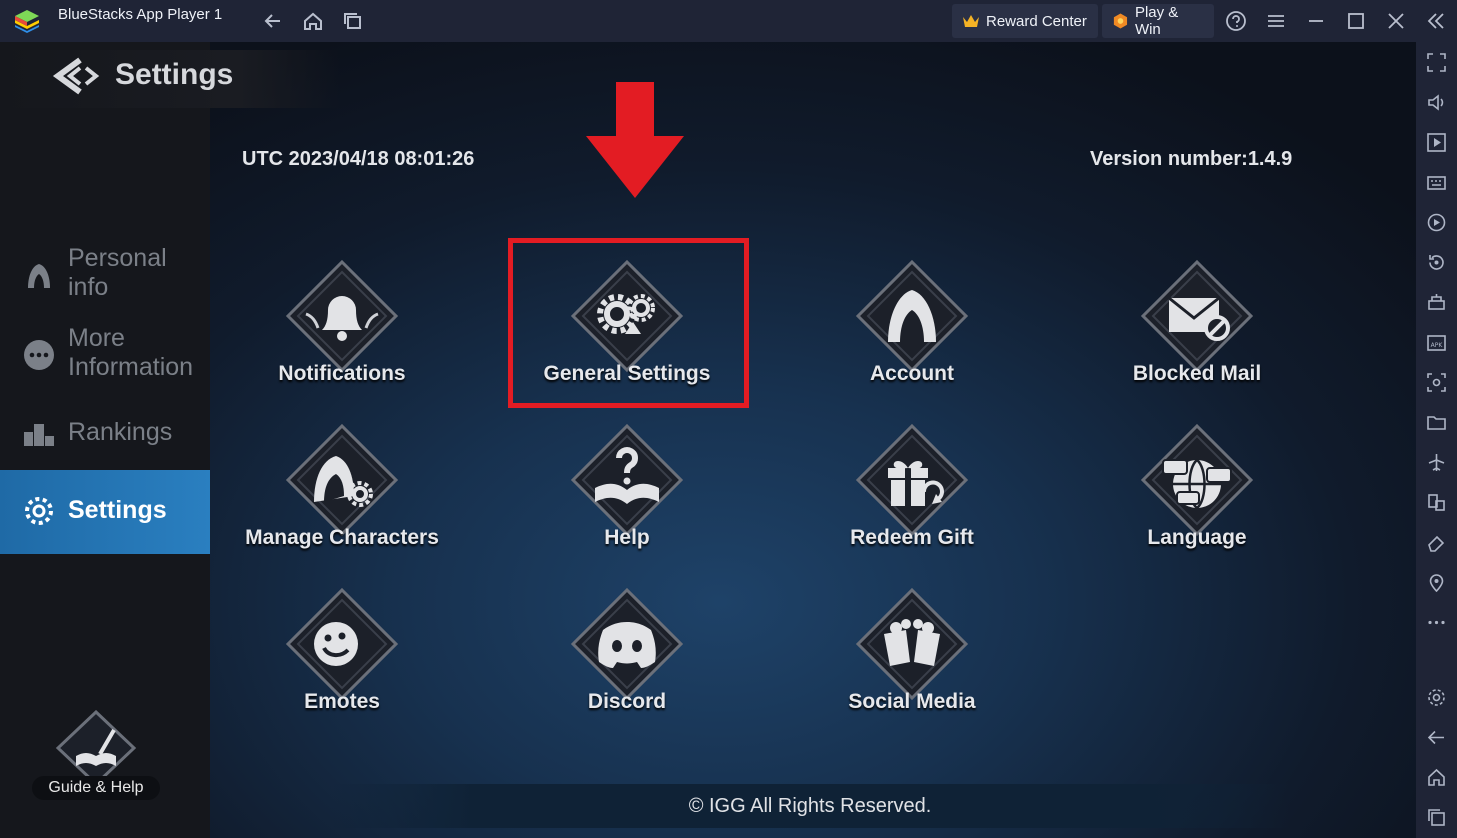 This screenshot has height=838, width=1457. Describe the element at coordinates (1436, 182) in the screenshot. I see `keyboard-icon` at that location.